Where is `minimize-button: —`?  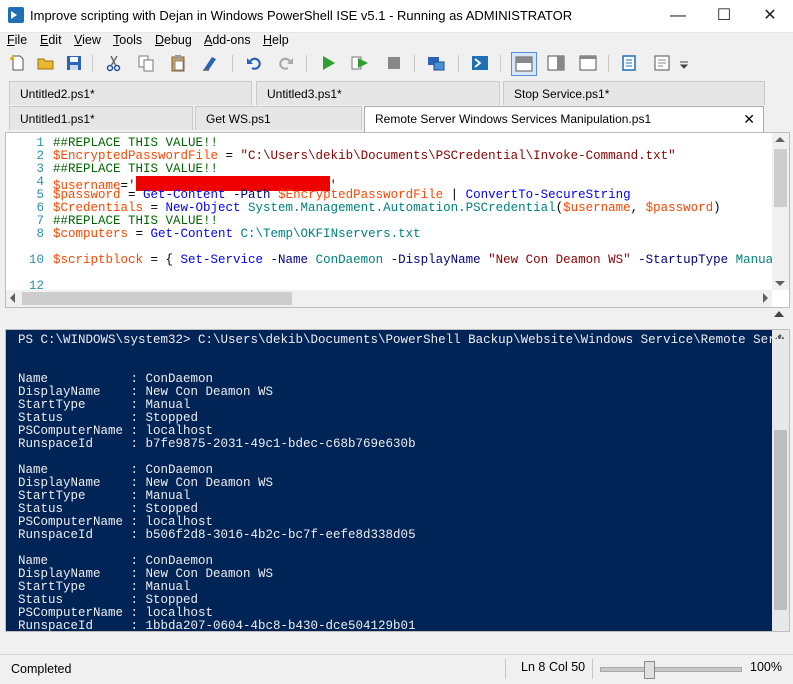
minimize-button: — is located at coordinates (678, 16).